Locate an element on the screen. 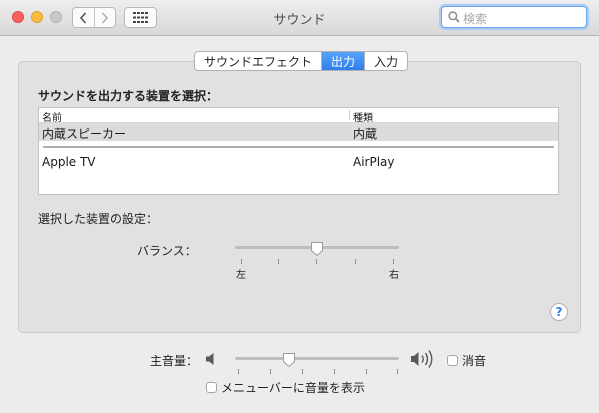 This screenshot has height=413, width=599. volume-label: 主音量： is located at coordinates (174, 361).